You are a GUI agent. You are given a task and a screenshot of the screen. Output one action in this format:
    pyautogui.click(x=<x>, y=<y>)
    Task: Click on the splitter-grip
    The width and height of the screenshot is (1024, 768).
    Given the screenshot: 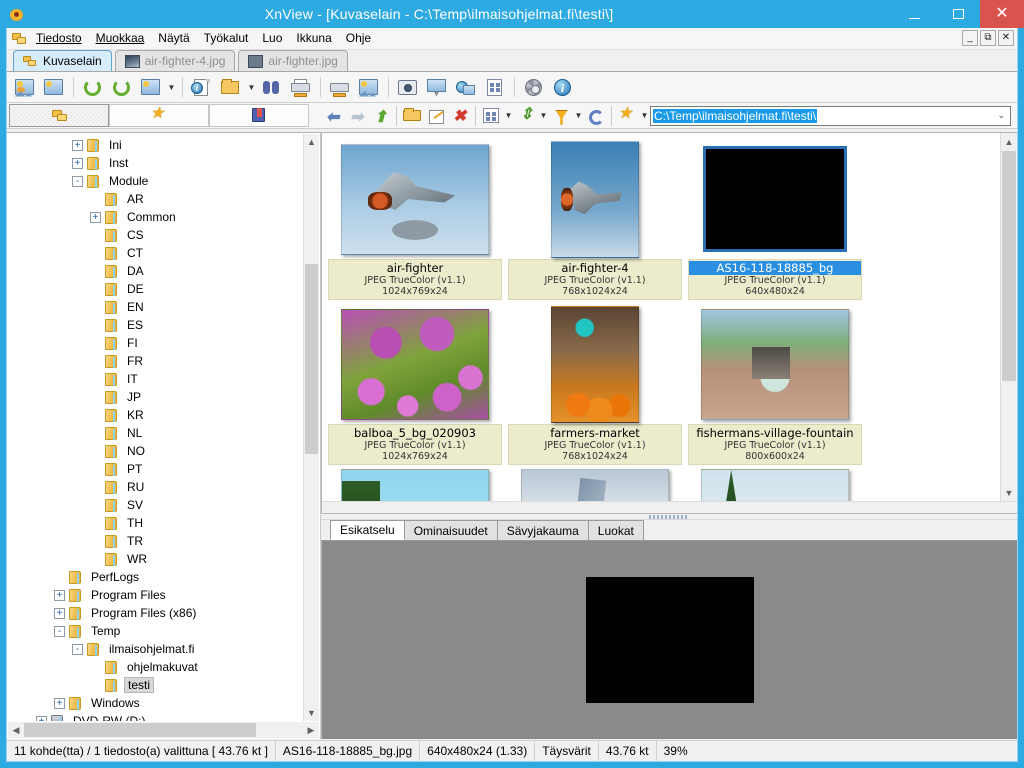 What is the action you would take?
    pyautogui.click(x=669, y=517)
    